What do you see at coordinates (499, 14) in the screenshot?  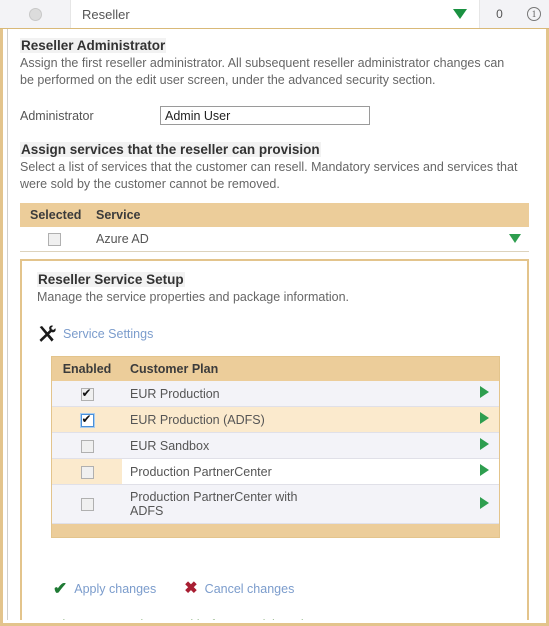 I see `topbar-count: 0` at bounding box center [499, 14].